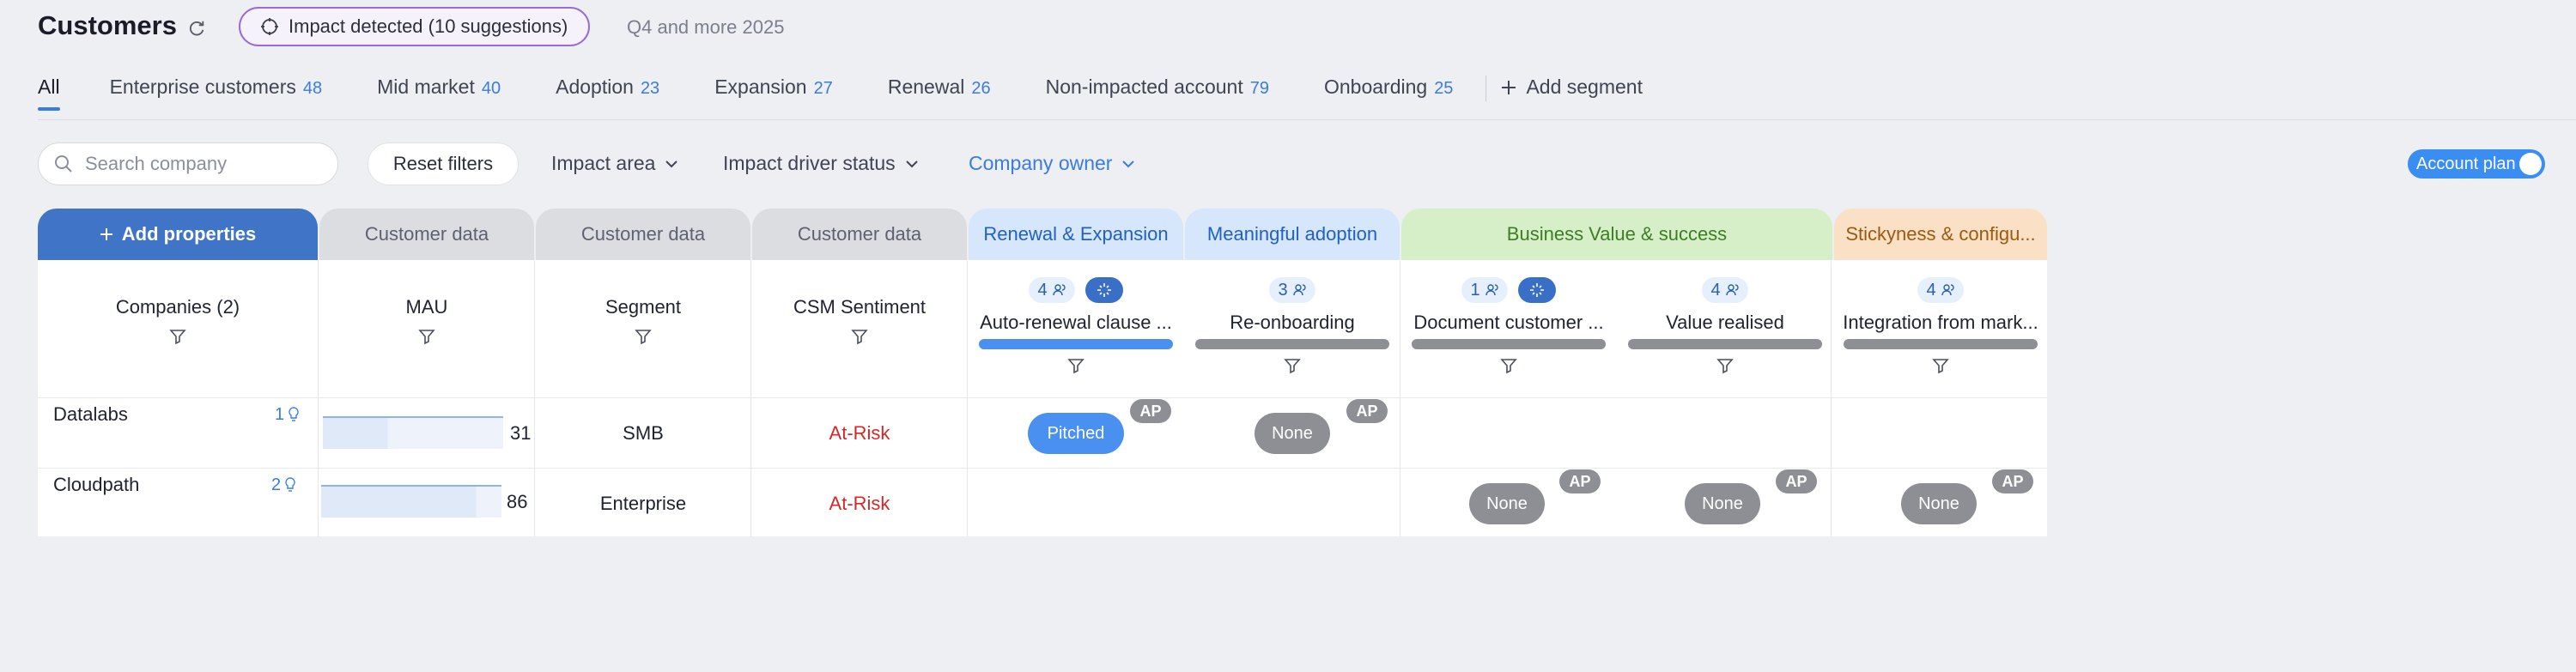 The image size is (2576, 672). What do you see at coordinates (1076, 433) in the screenshot?
I see `status-pill-pitched: Pitched` at bounding box center [1076, 433].